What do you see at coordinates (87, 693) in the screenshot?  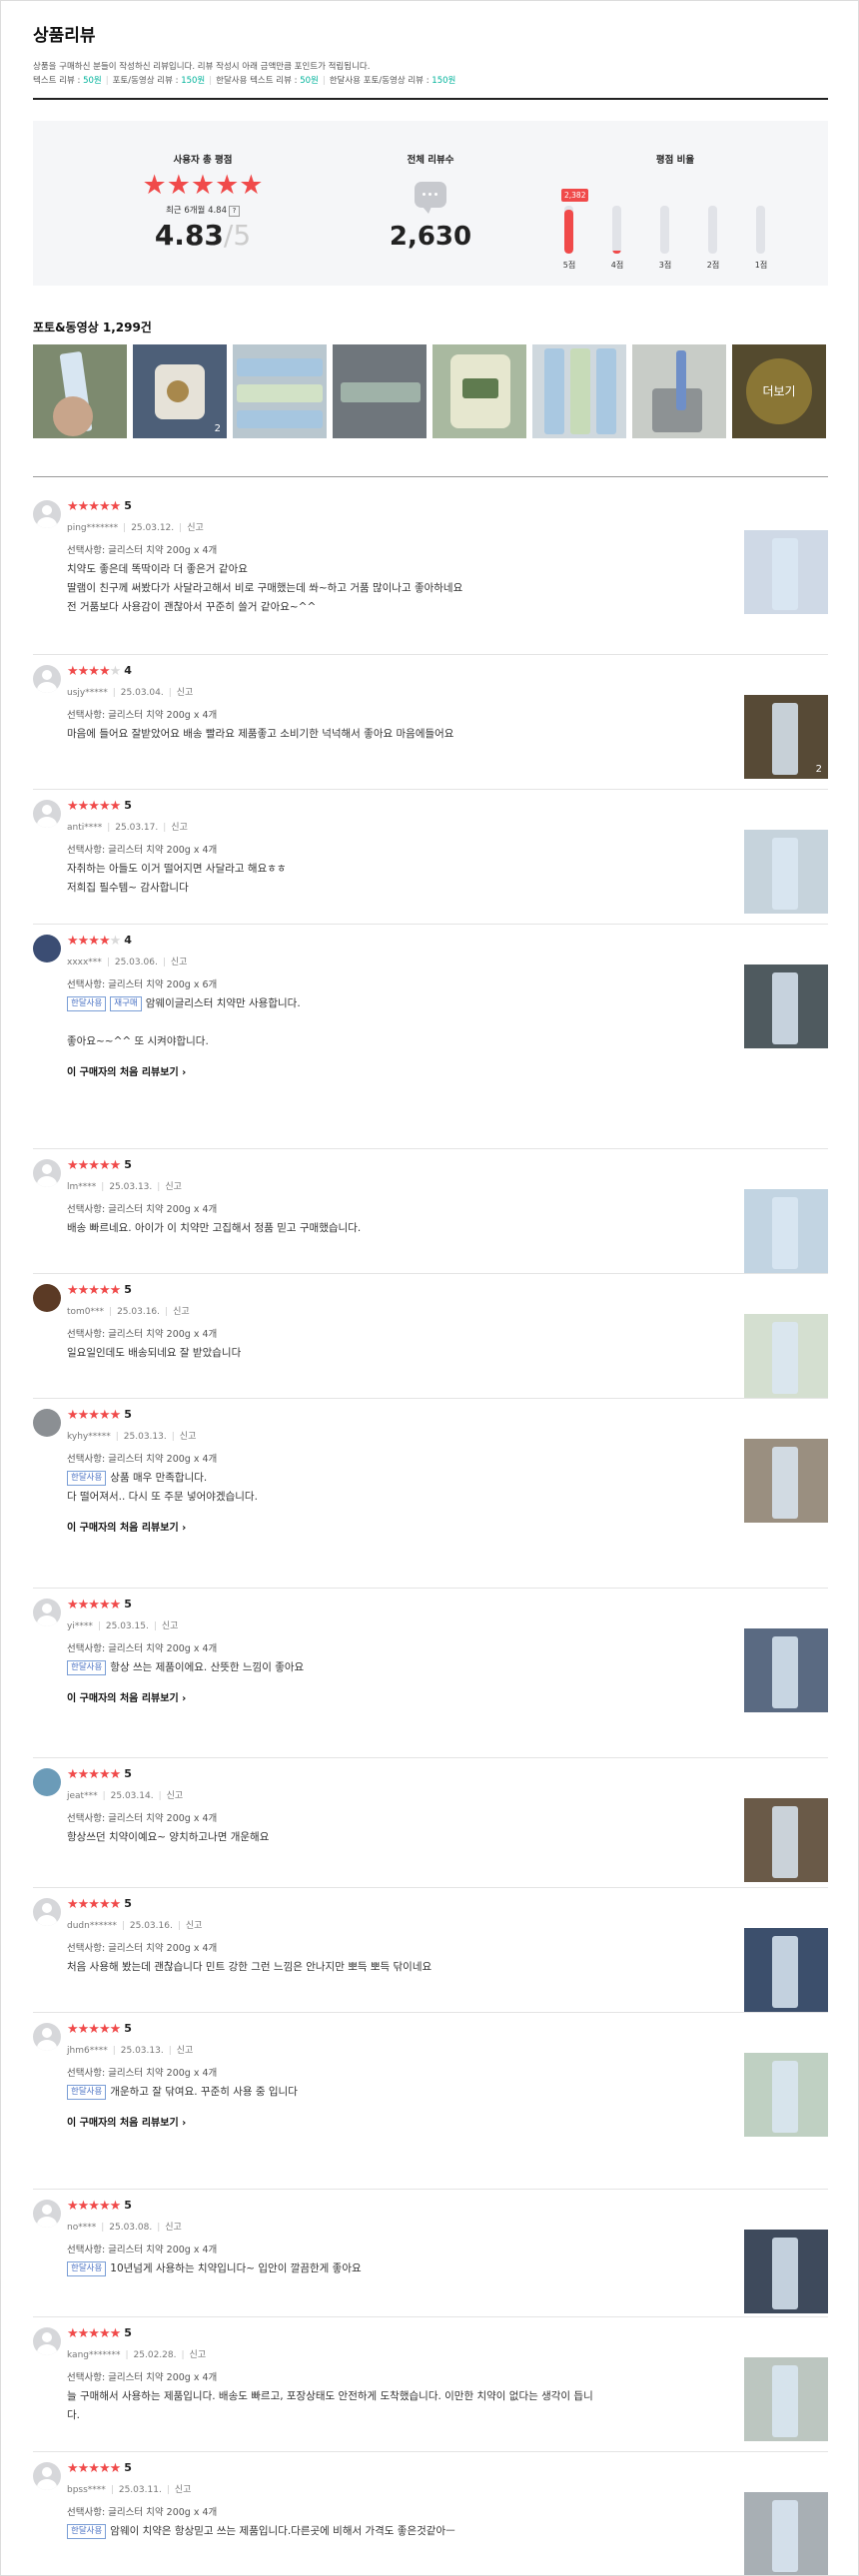 I see `reviewer-id: usjy*****` at bounding box center [87, 693].